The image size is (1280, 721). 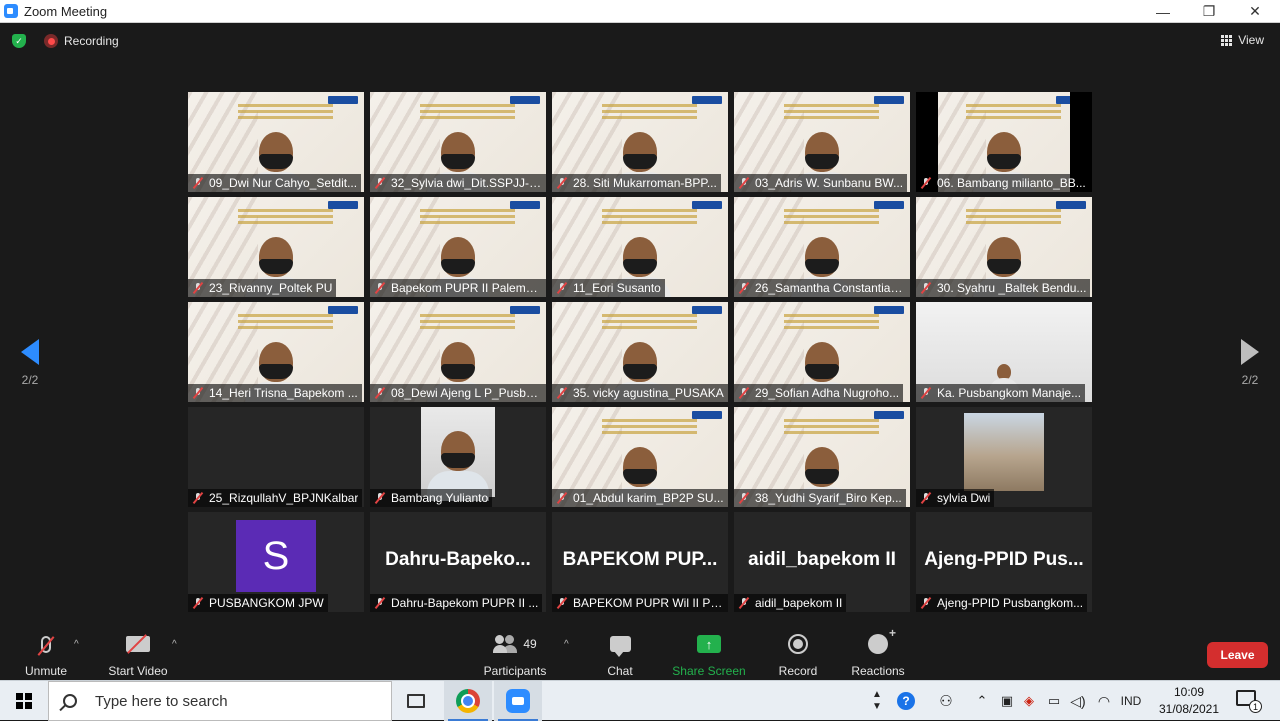 What do you see at coordinates (271, 288) in the screenshot?
I see `participant-name: 23_Rivanny_Poltek PU` at bounding box center [271, 288].